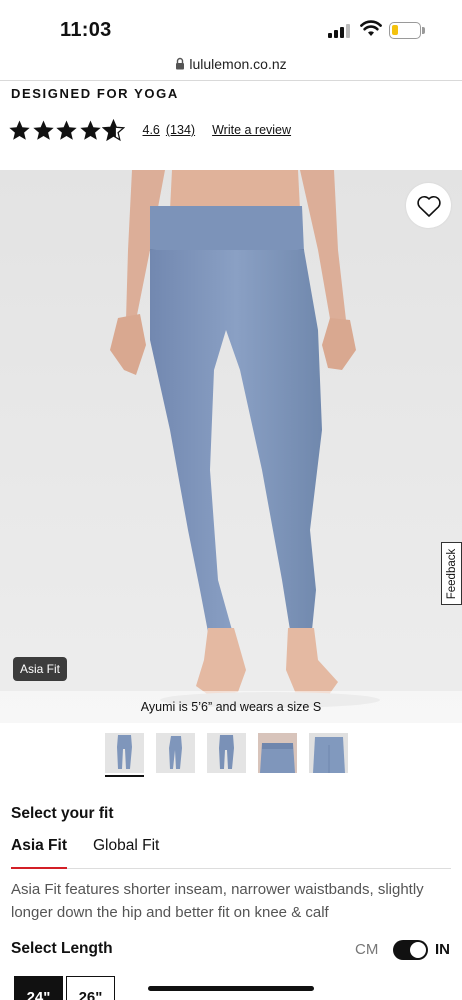 Image resolution: width=462 pixels, height=1000 pixels. What do you see at coordinates (231, 868) in the screenshot?
I see `tab-divider` at bounding box center [231, 868].